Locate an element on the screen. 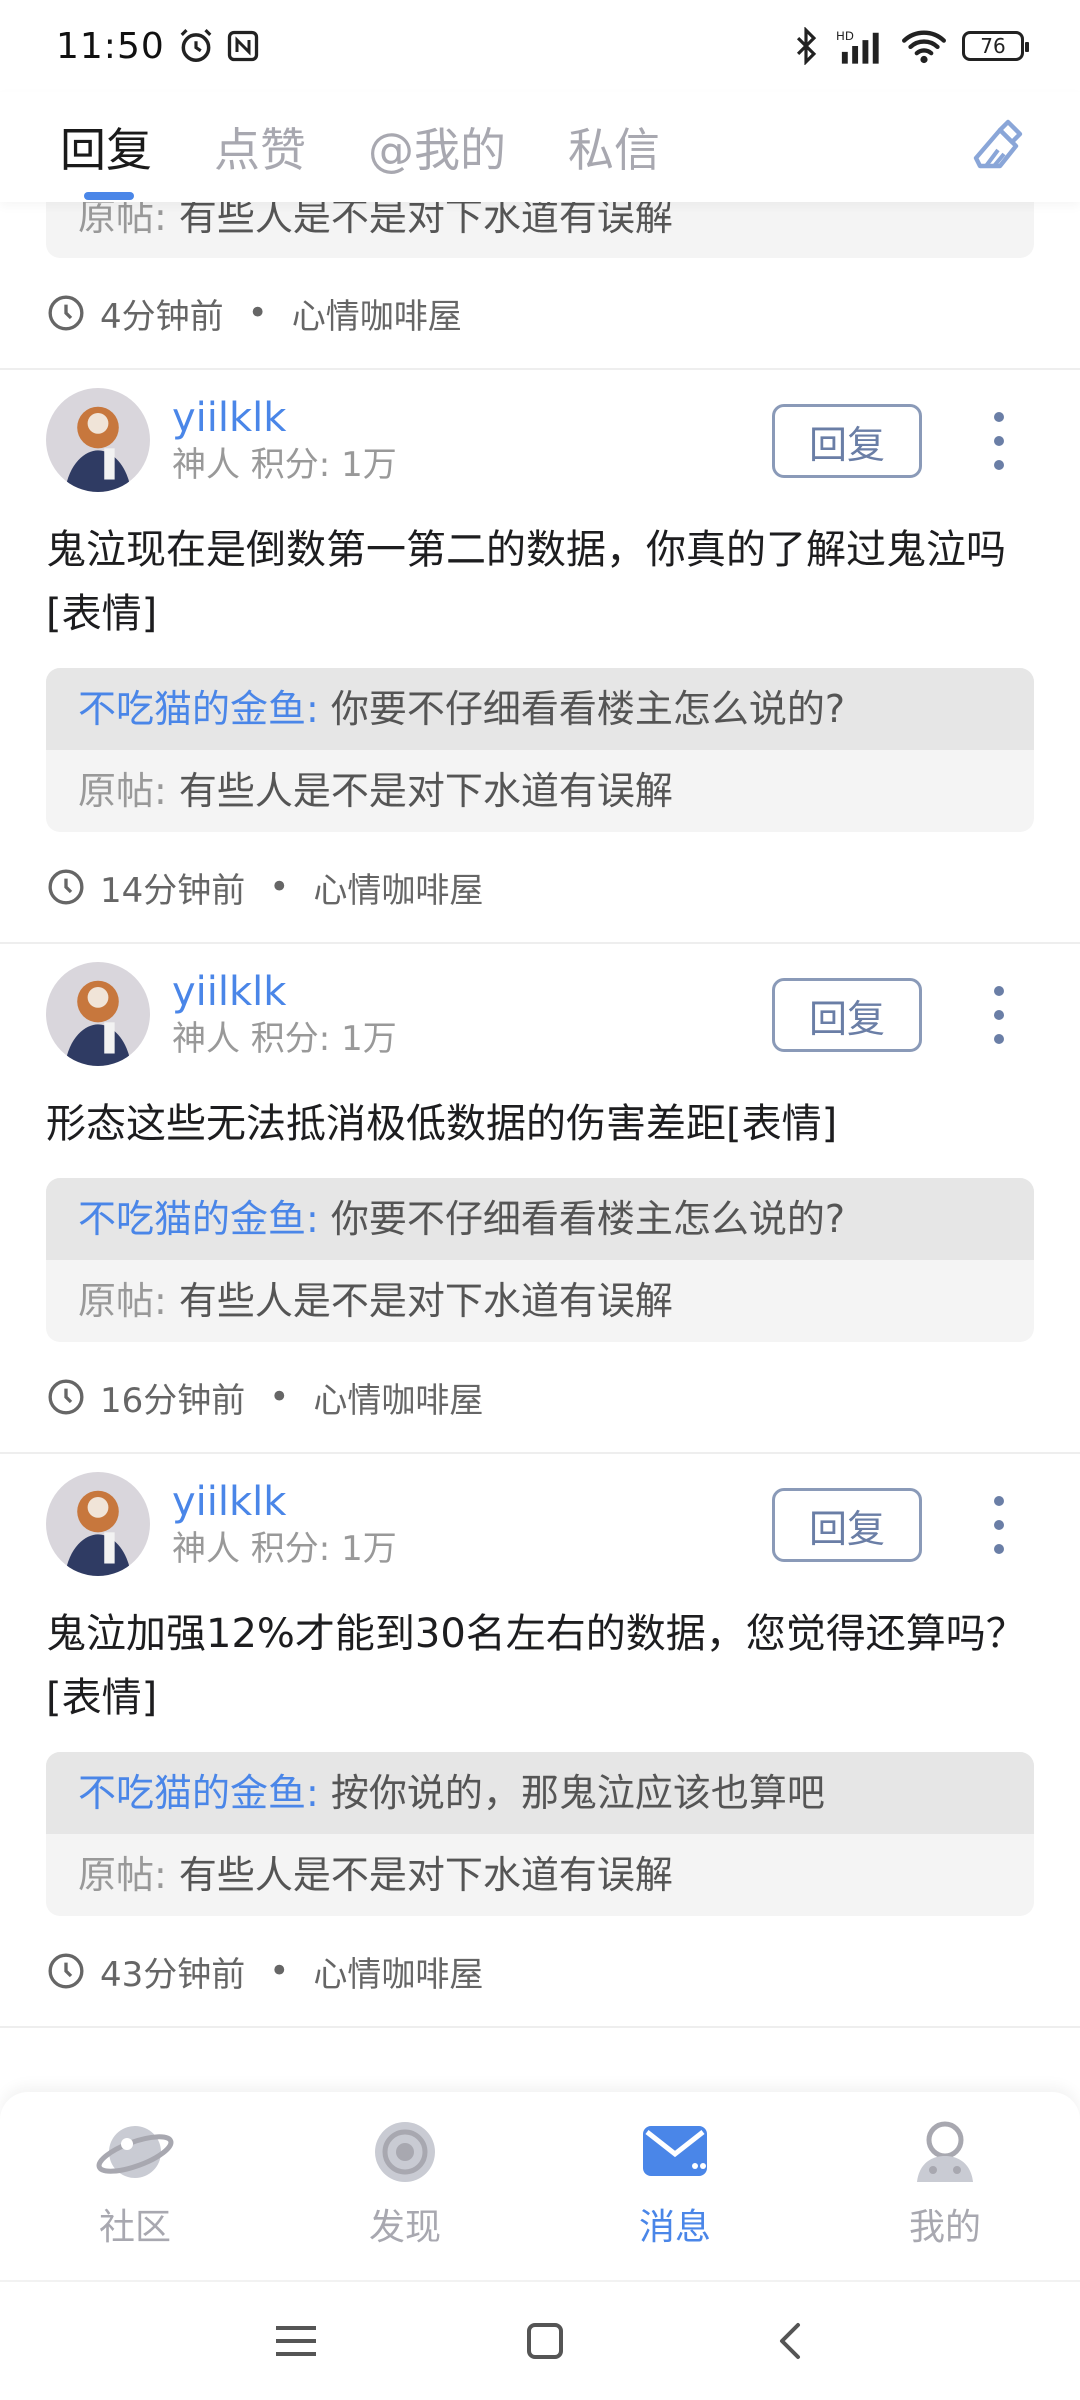 The image size is (1080, 2400). bottom-nav: 社区 发现 消息 我的 is located at coordinates (540, 2186).